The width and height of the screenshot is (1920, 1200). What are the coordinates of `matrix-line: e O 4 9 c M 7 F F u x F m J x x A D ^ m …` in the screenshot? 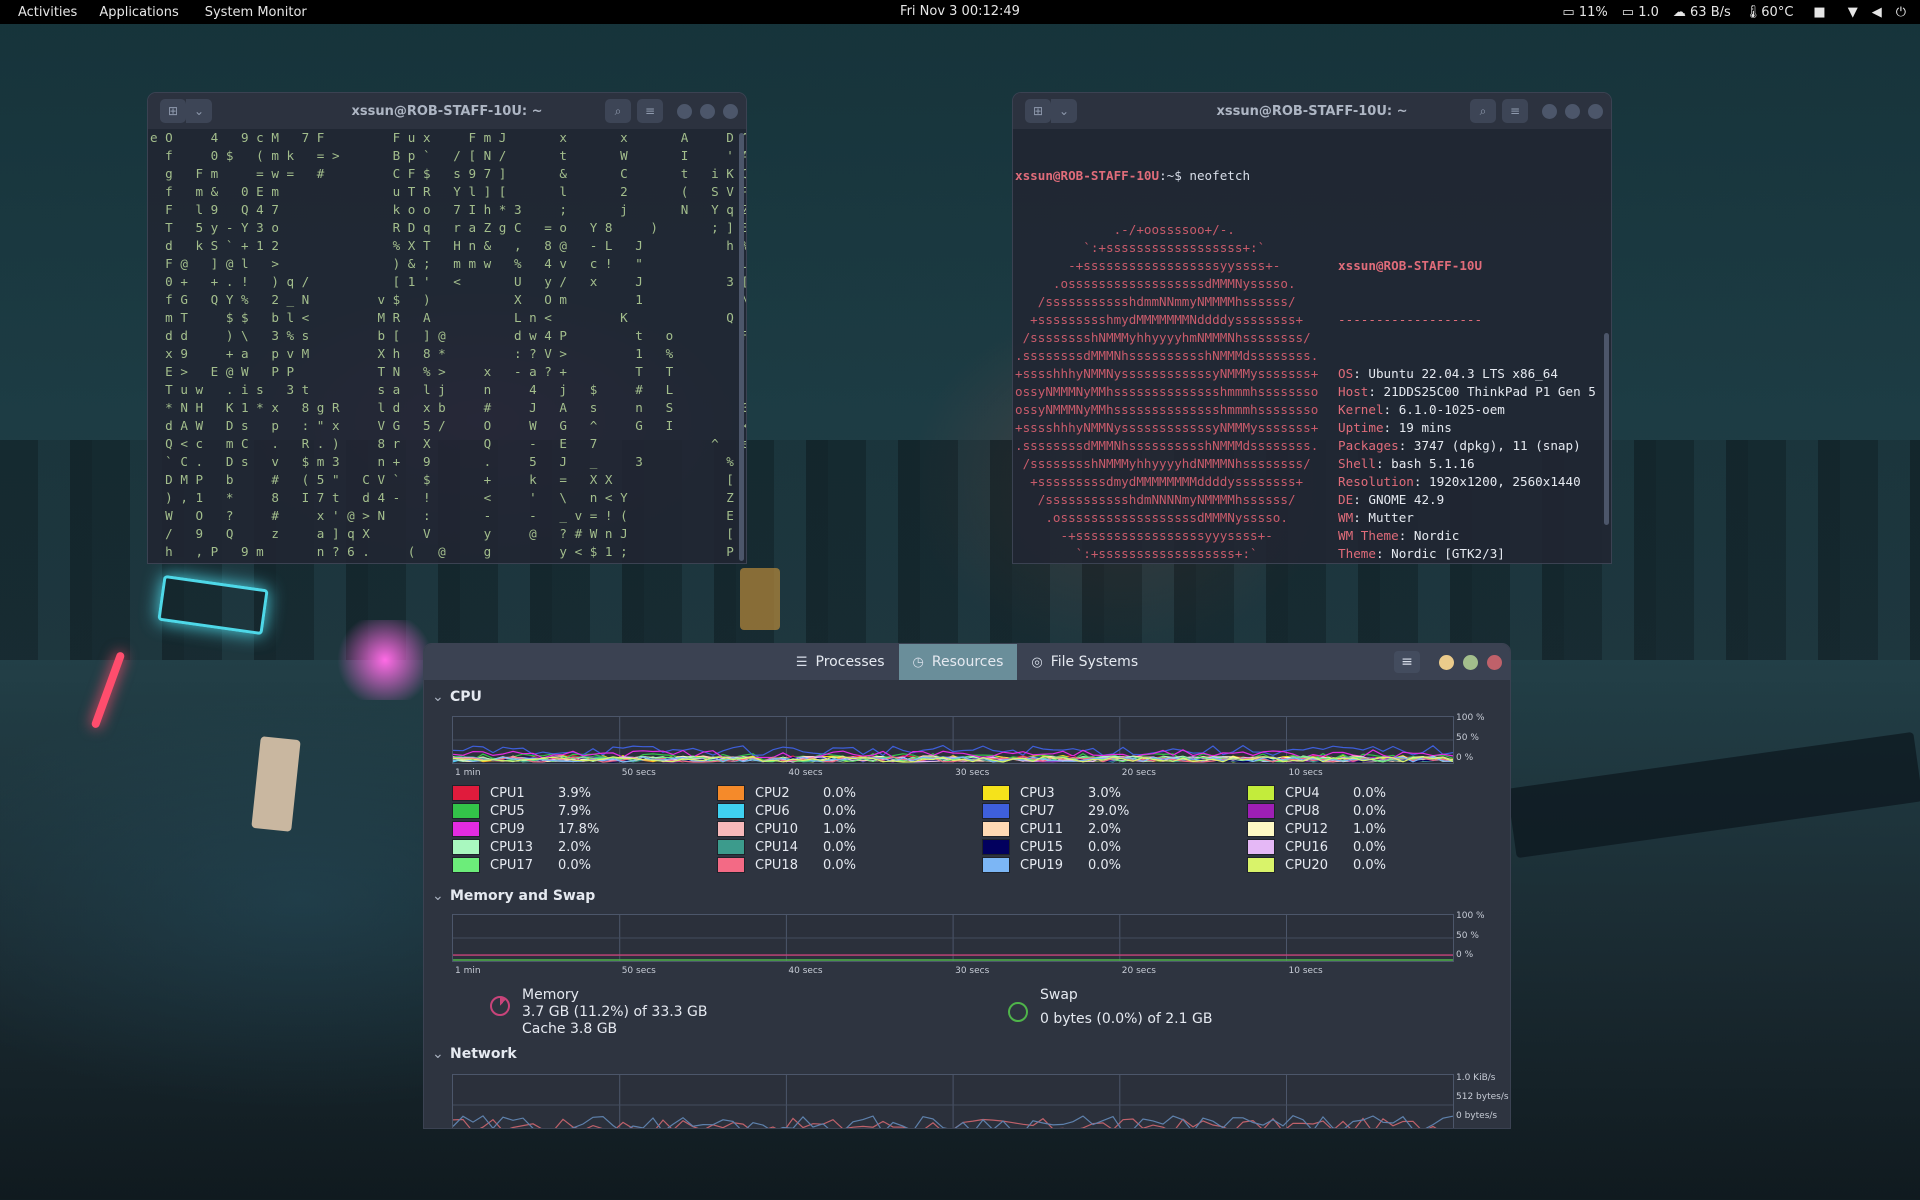 It's located at (448, 137).